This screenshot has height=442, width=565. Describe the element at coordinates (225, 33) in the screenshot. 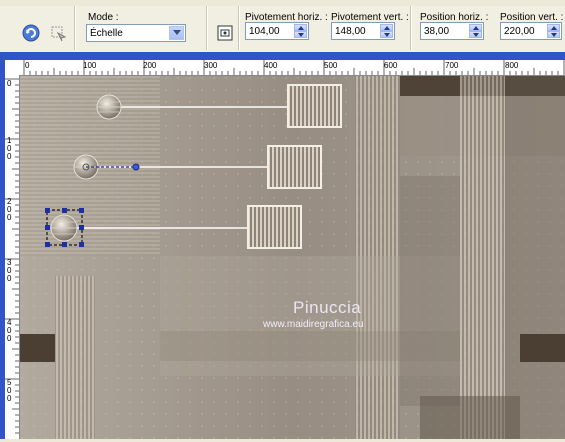

I see `pivot-icon` at that location.